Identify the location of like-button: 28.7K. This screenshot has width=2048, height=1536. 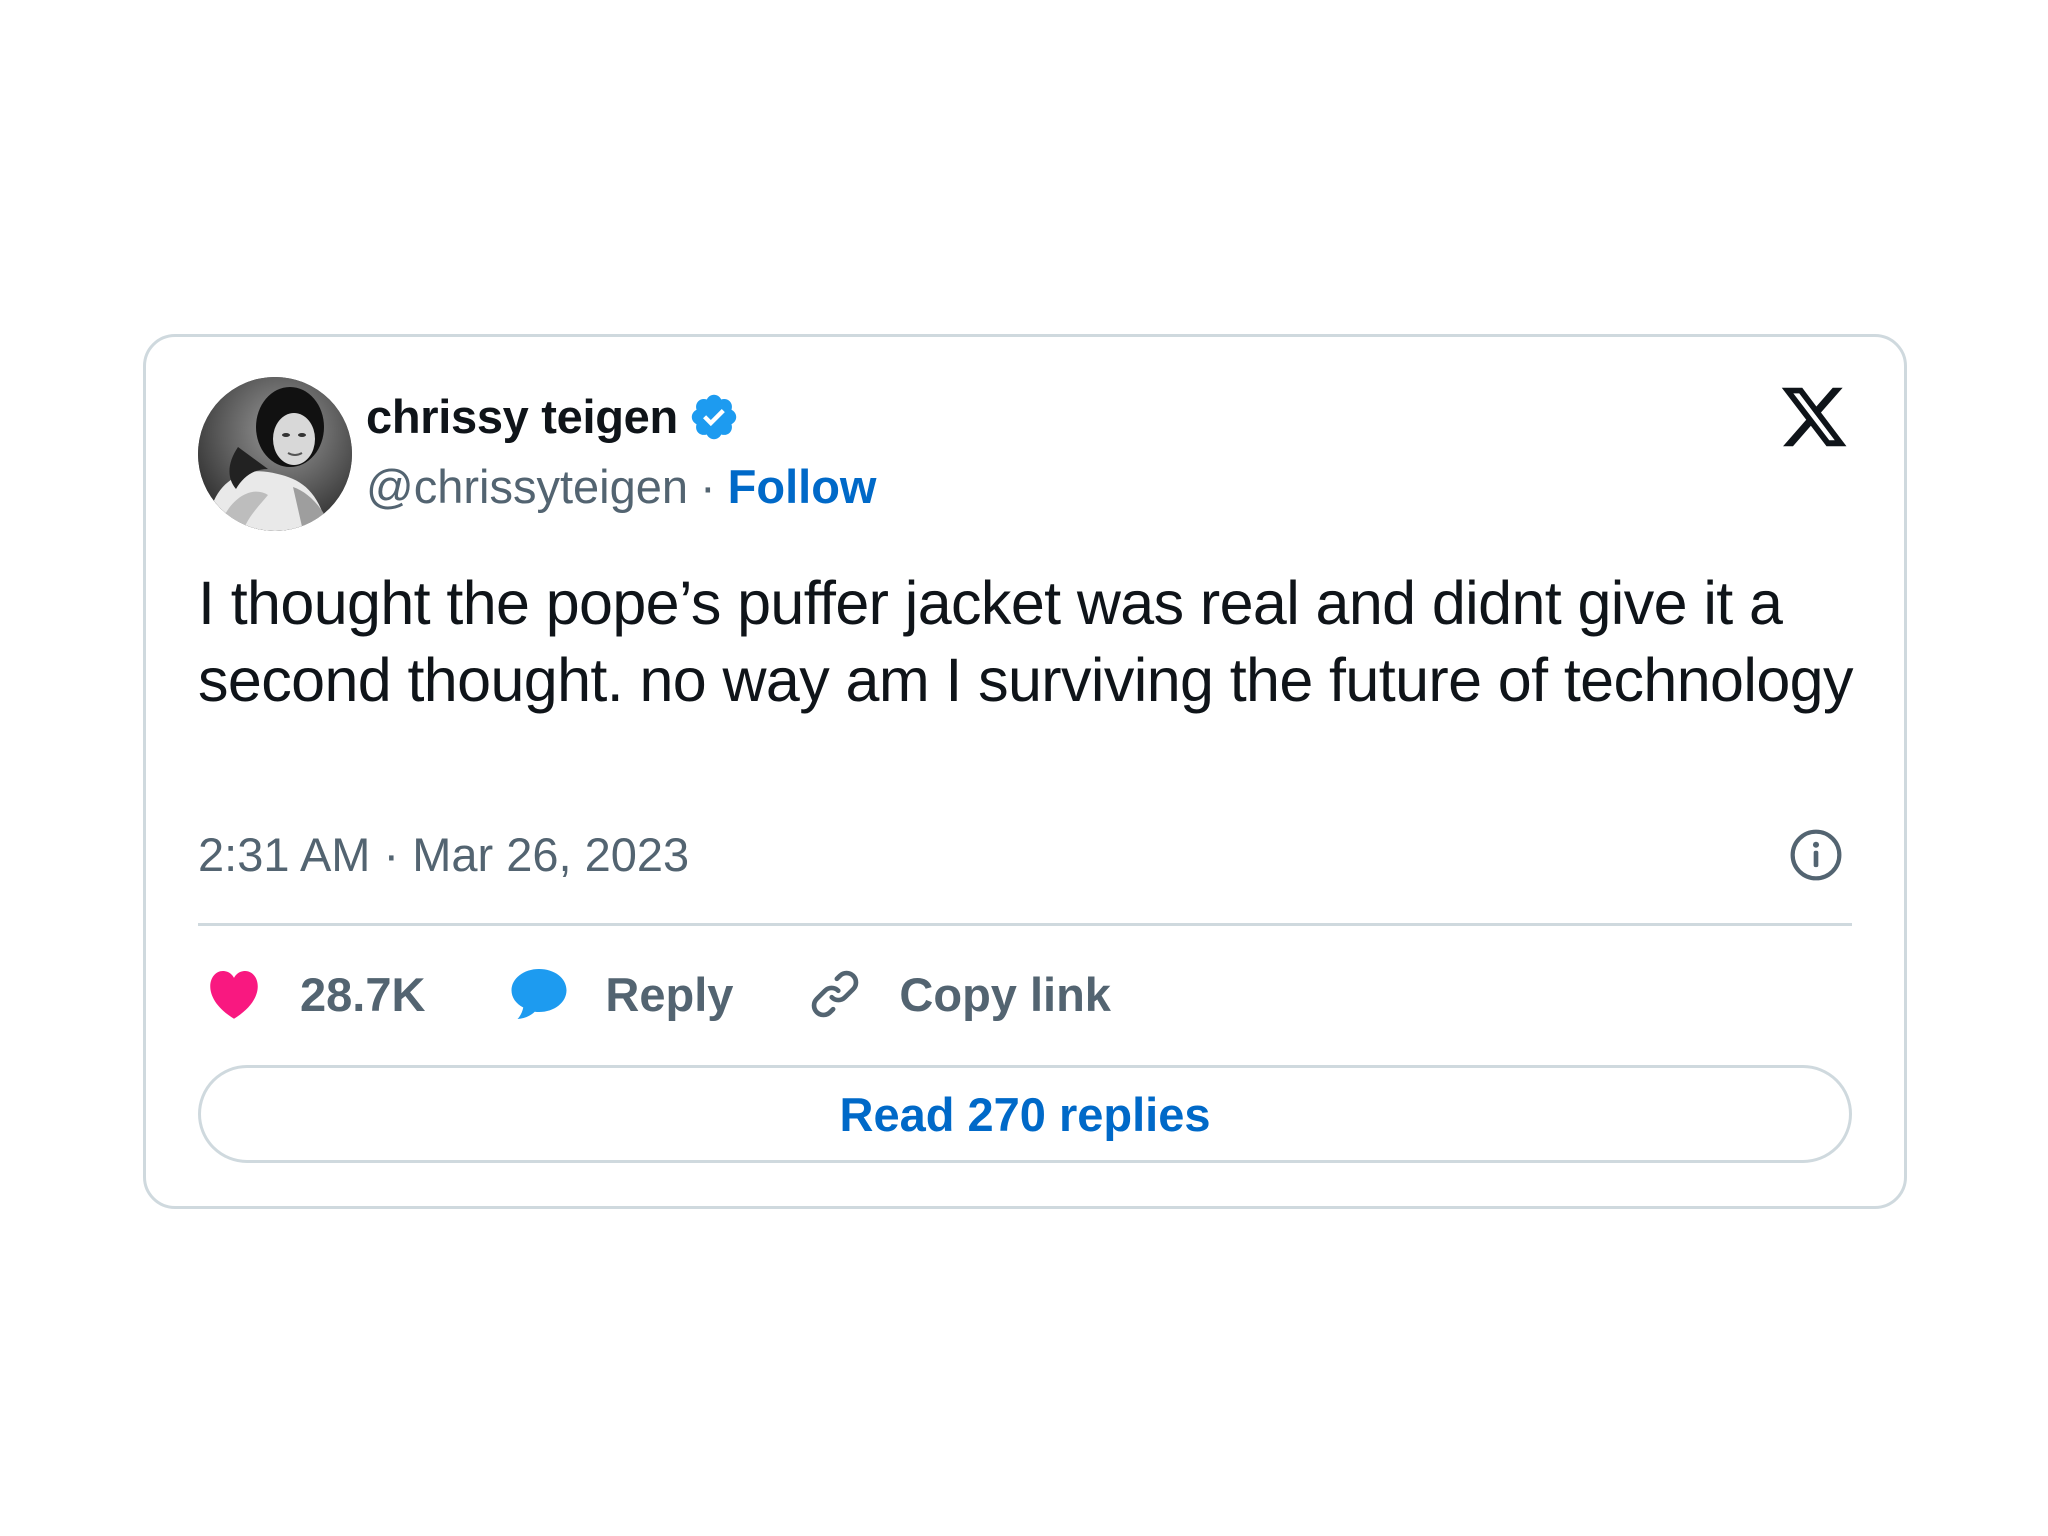
(315, 994).